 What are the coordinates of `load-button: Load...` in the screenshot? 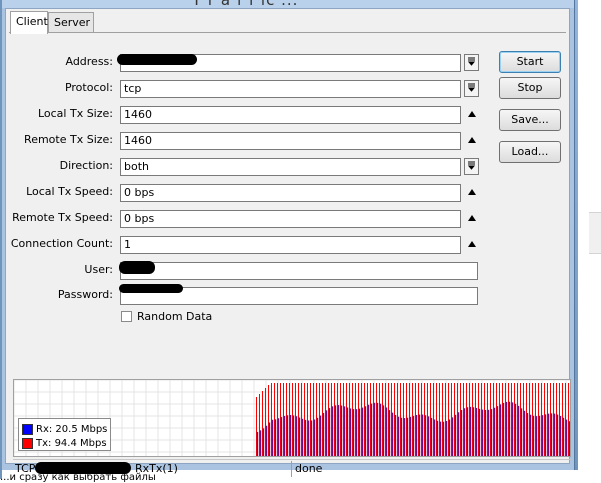 It's located at (530, 152).